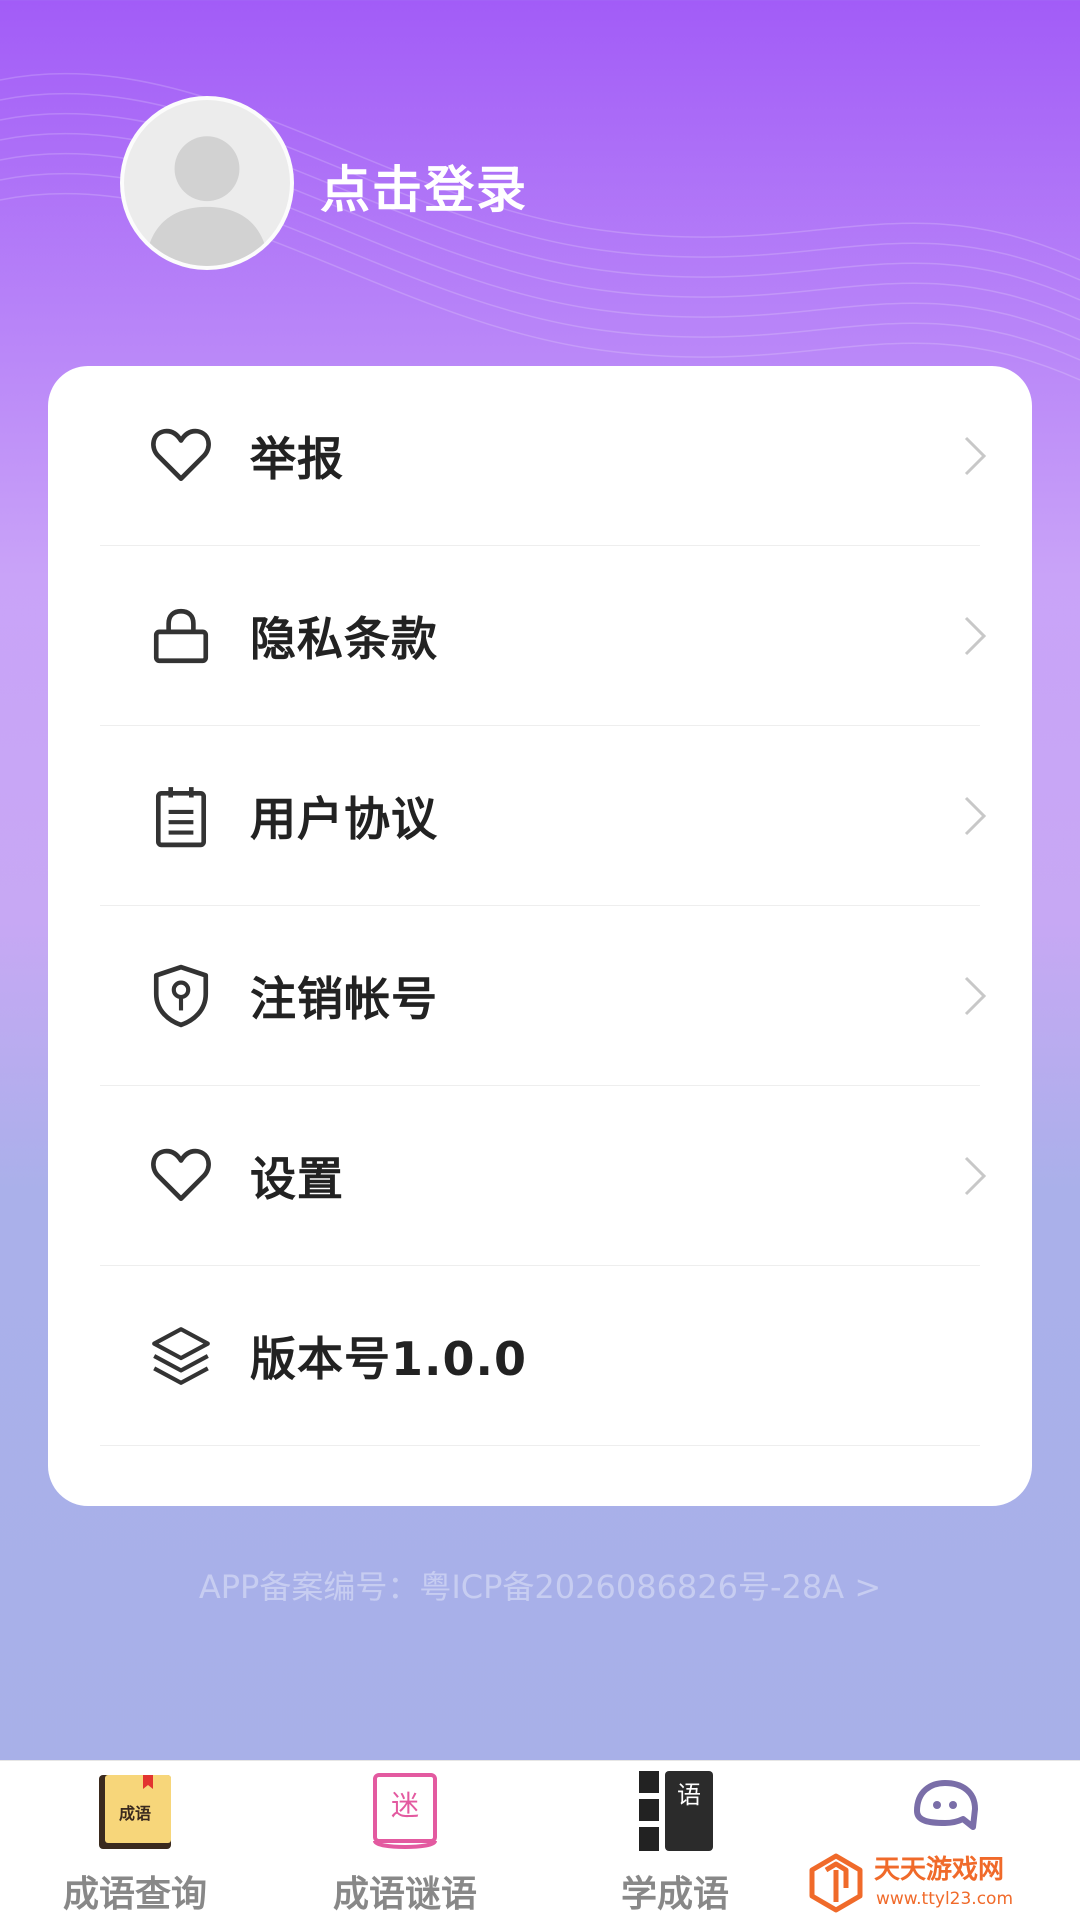  Describe the element at coordinates (674, 1894) in the screenshot. I see `tab-label: 学成语` at that location.